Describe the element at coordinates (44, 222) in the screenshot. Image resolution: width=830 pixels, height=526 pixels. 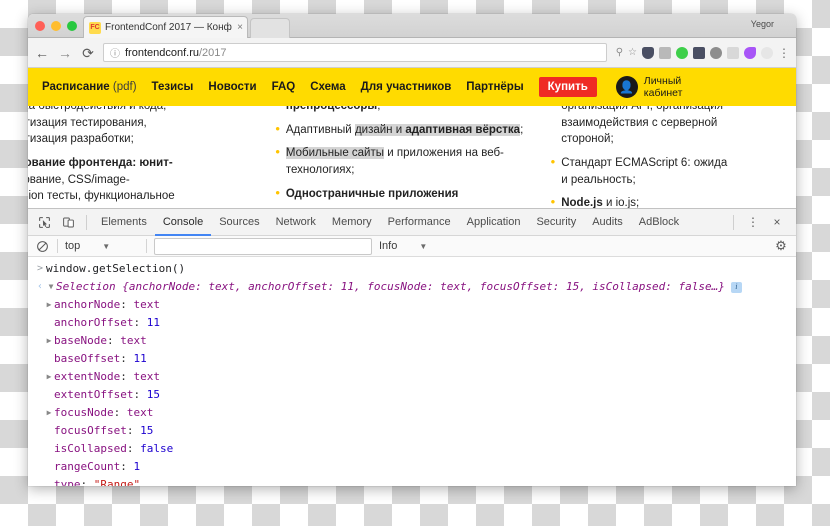
I see `inspect-element-icon` at that location.